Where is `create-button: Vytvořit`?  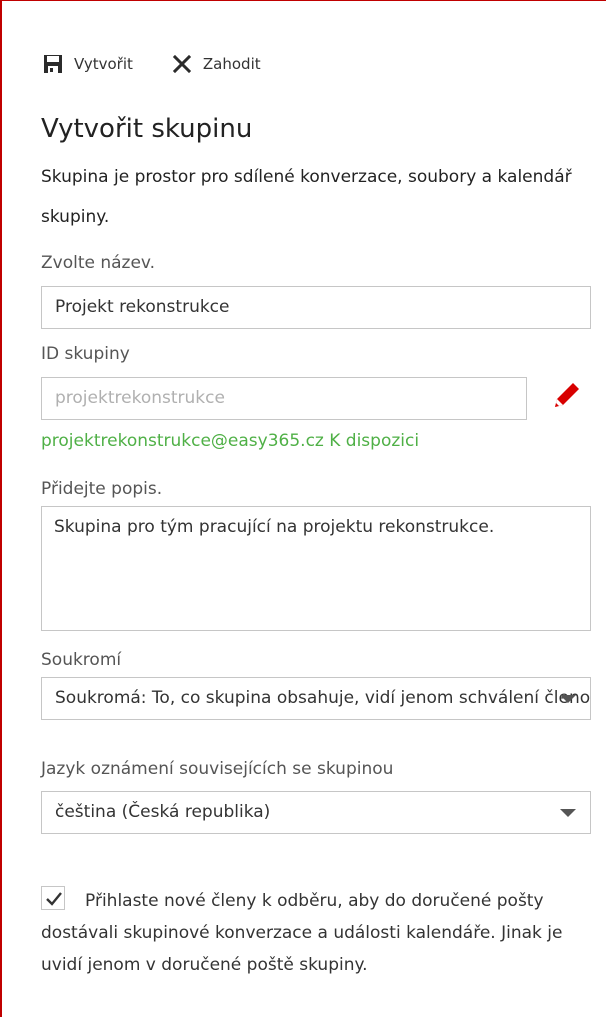
create-button: Vytvořit is located at coordinates (87, 64).